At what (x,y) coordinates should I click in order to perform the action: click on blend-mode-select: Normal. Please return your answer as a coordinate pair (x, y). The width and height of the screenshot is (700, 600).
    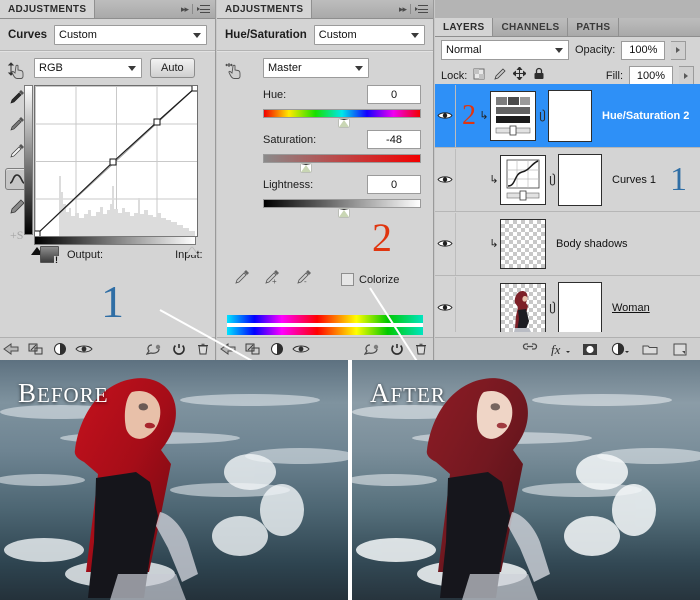
    Looking at the image, I should click on (505, 50).